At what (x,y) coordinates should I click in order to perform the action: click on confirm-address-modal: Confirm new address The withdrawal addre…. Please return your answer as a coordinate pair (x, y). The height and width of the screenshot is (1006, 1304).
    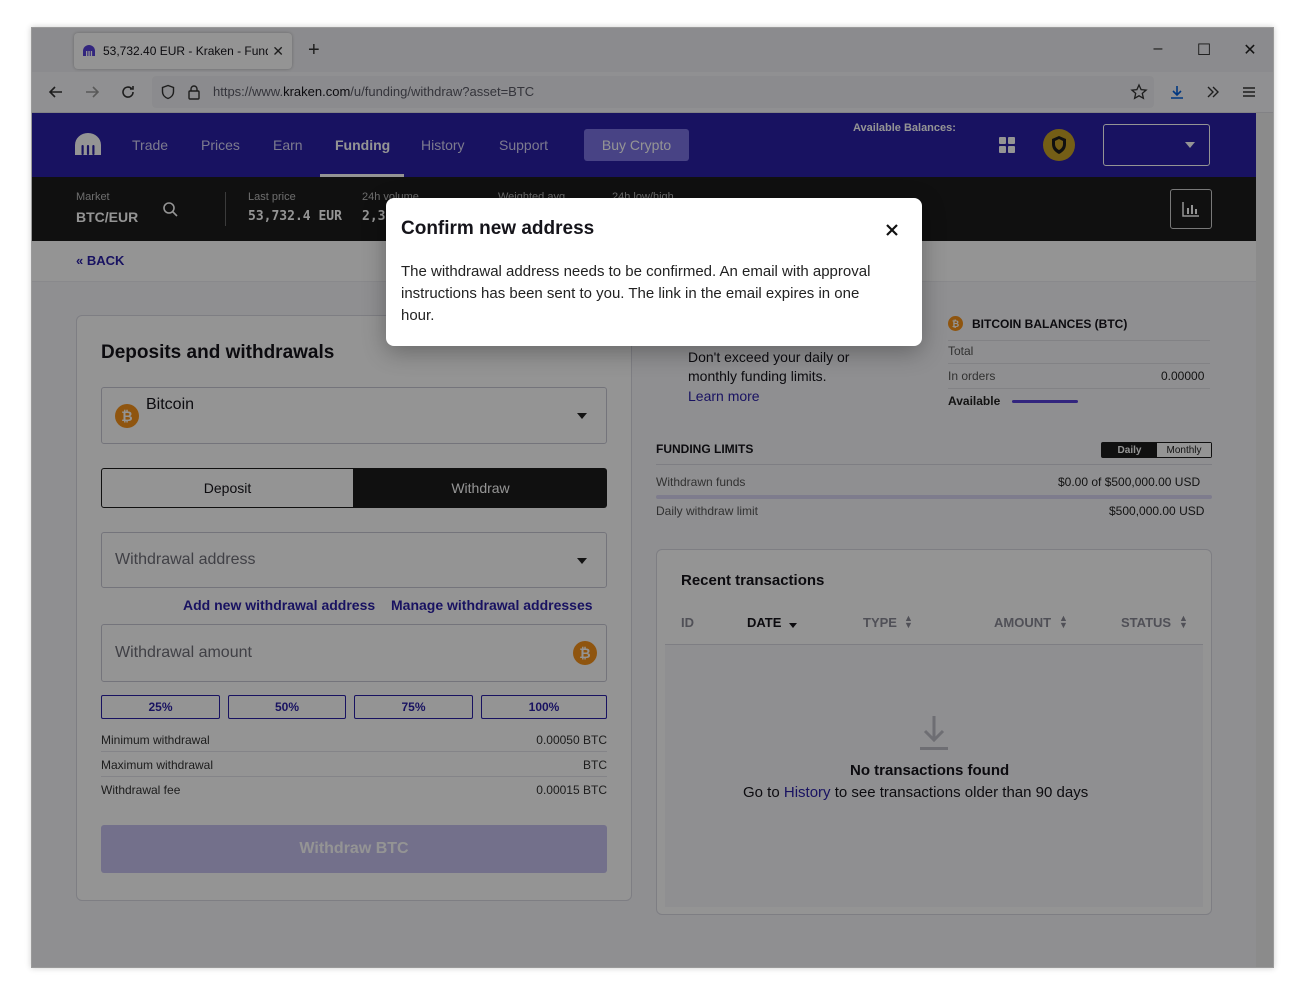
    Looking at the image, I should click on (654, 272).